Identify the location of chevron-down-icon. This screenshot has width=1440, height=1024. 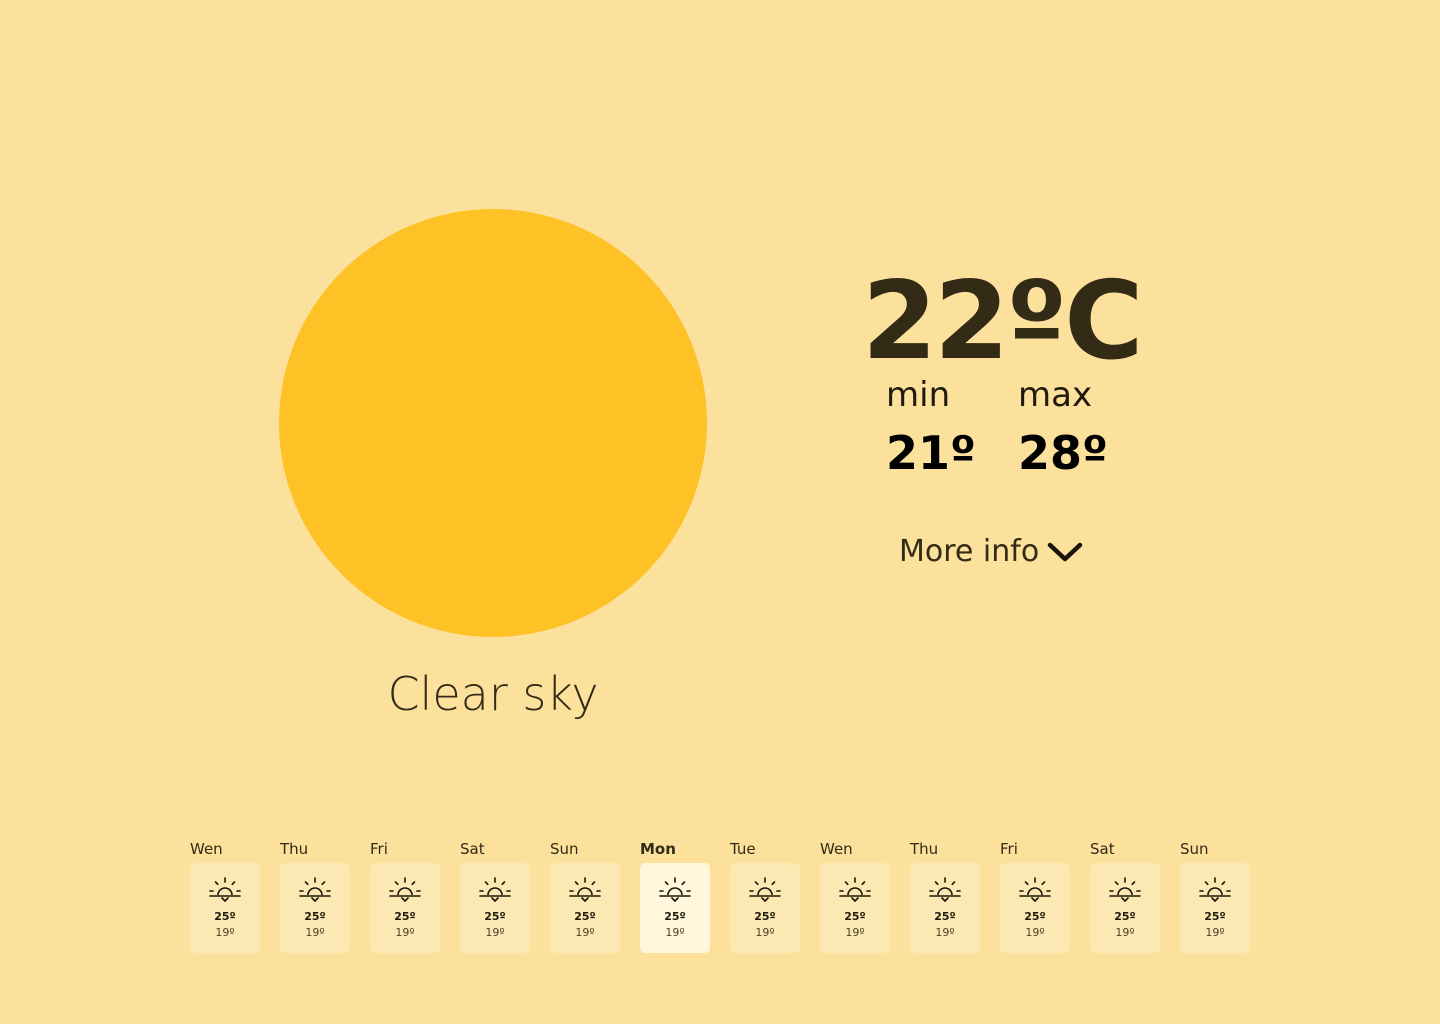
(1065, 552).